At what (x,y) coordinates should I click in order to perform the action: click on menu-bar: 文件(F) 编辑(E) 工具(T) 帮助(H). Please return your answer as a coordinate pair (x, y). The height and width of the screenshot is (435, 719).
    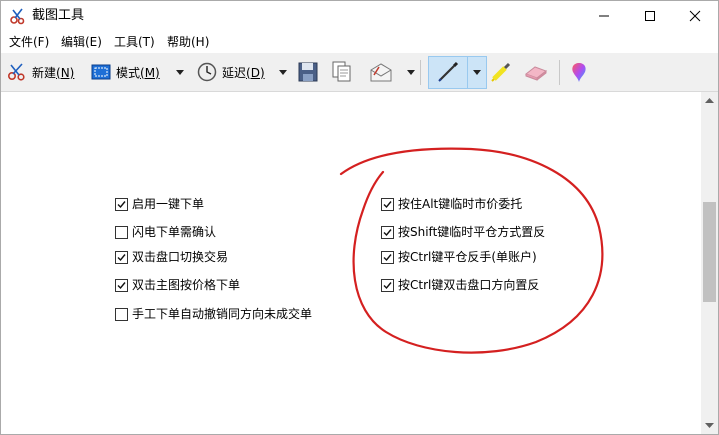
    Looking at the image, I should click on (359, 42).